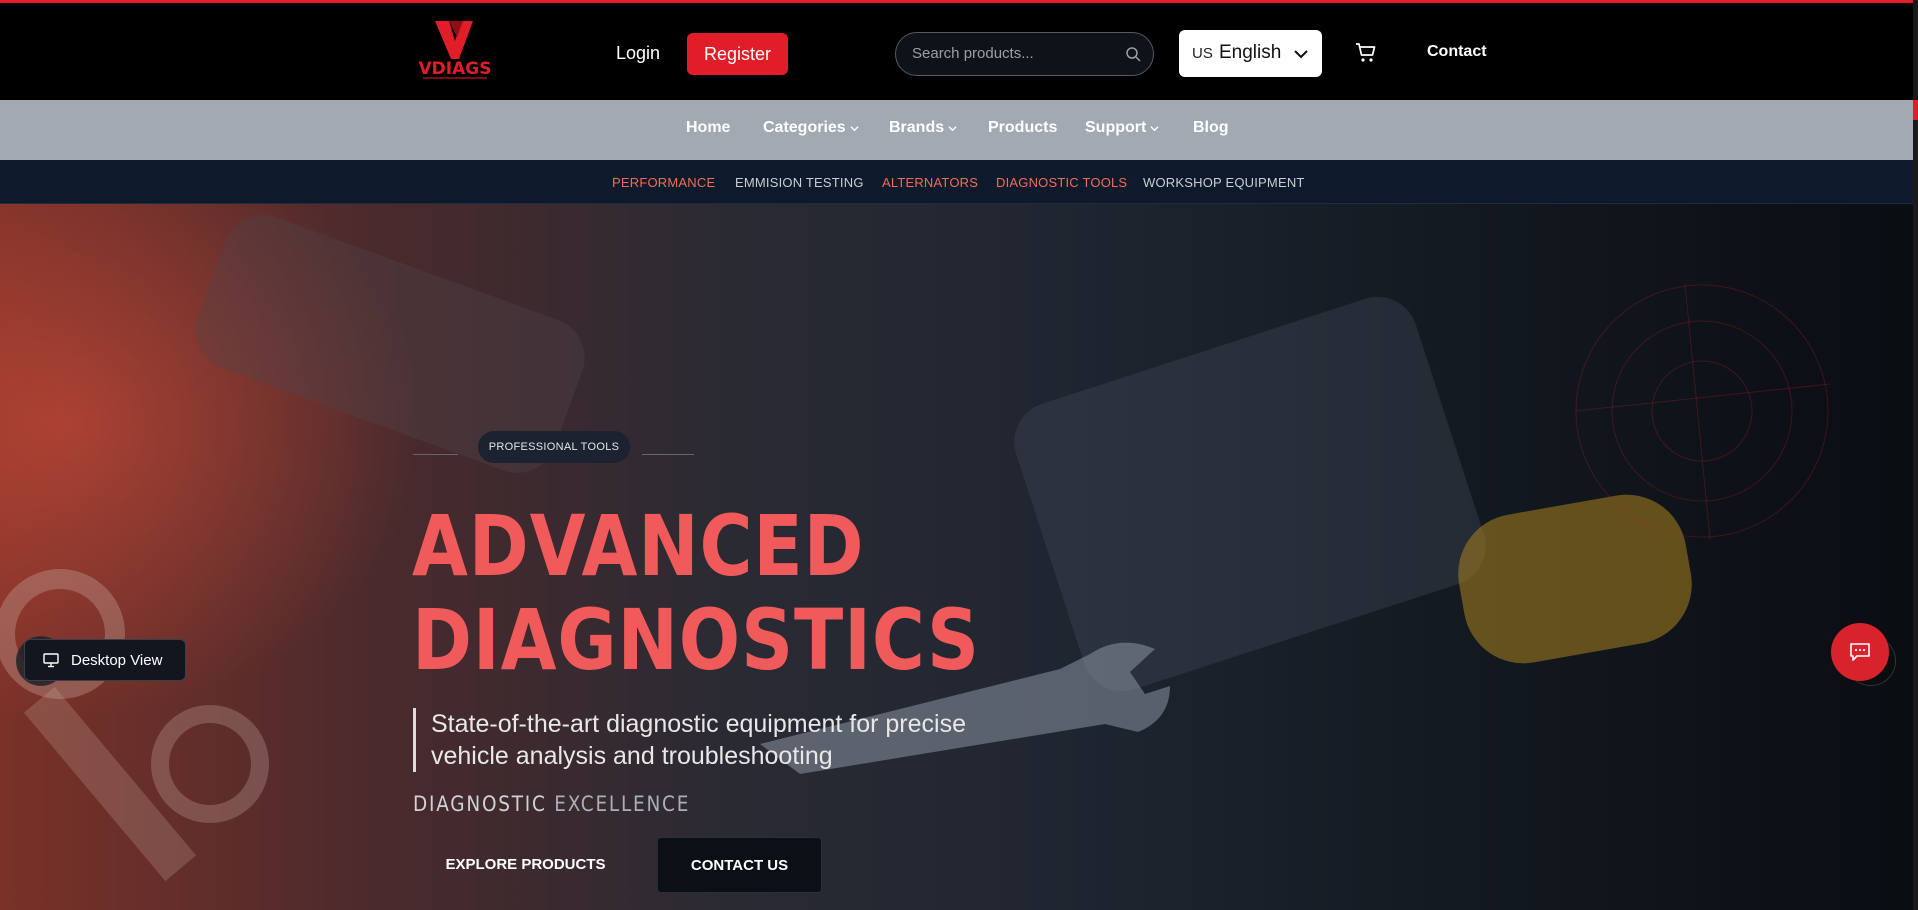  I want to click on background-spanner-icon, so click(134, 725).